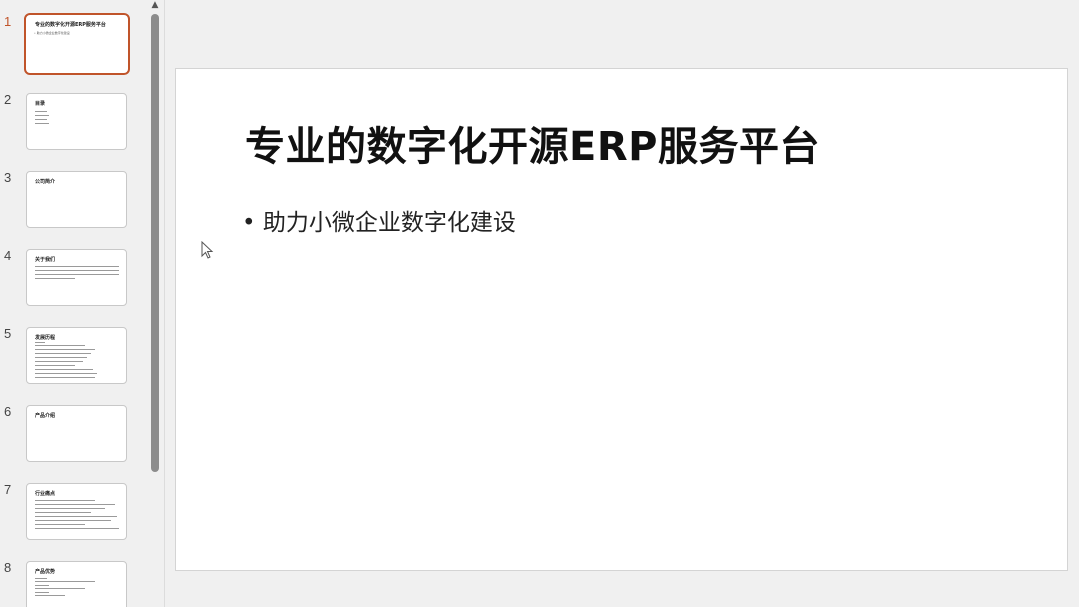 Image resolution: width=1079 pixels, height=607 pixels. I want to click on slide-title: 专业的数字化开源ERP服务平台, so click(532, 143).